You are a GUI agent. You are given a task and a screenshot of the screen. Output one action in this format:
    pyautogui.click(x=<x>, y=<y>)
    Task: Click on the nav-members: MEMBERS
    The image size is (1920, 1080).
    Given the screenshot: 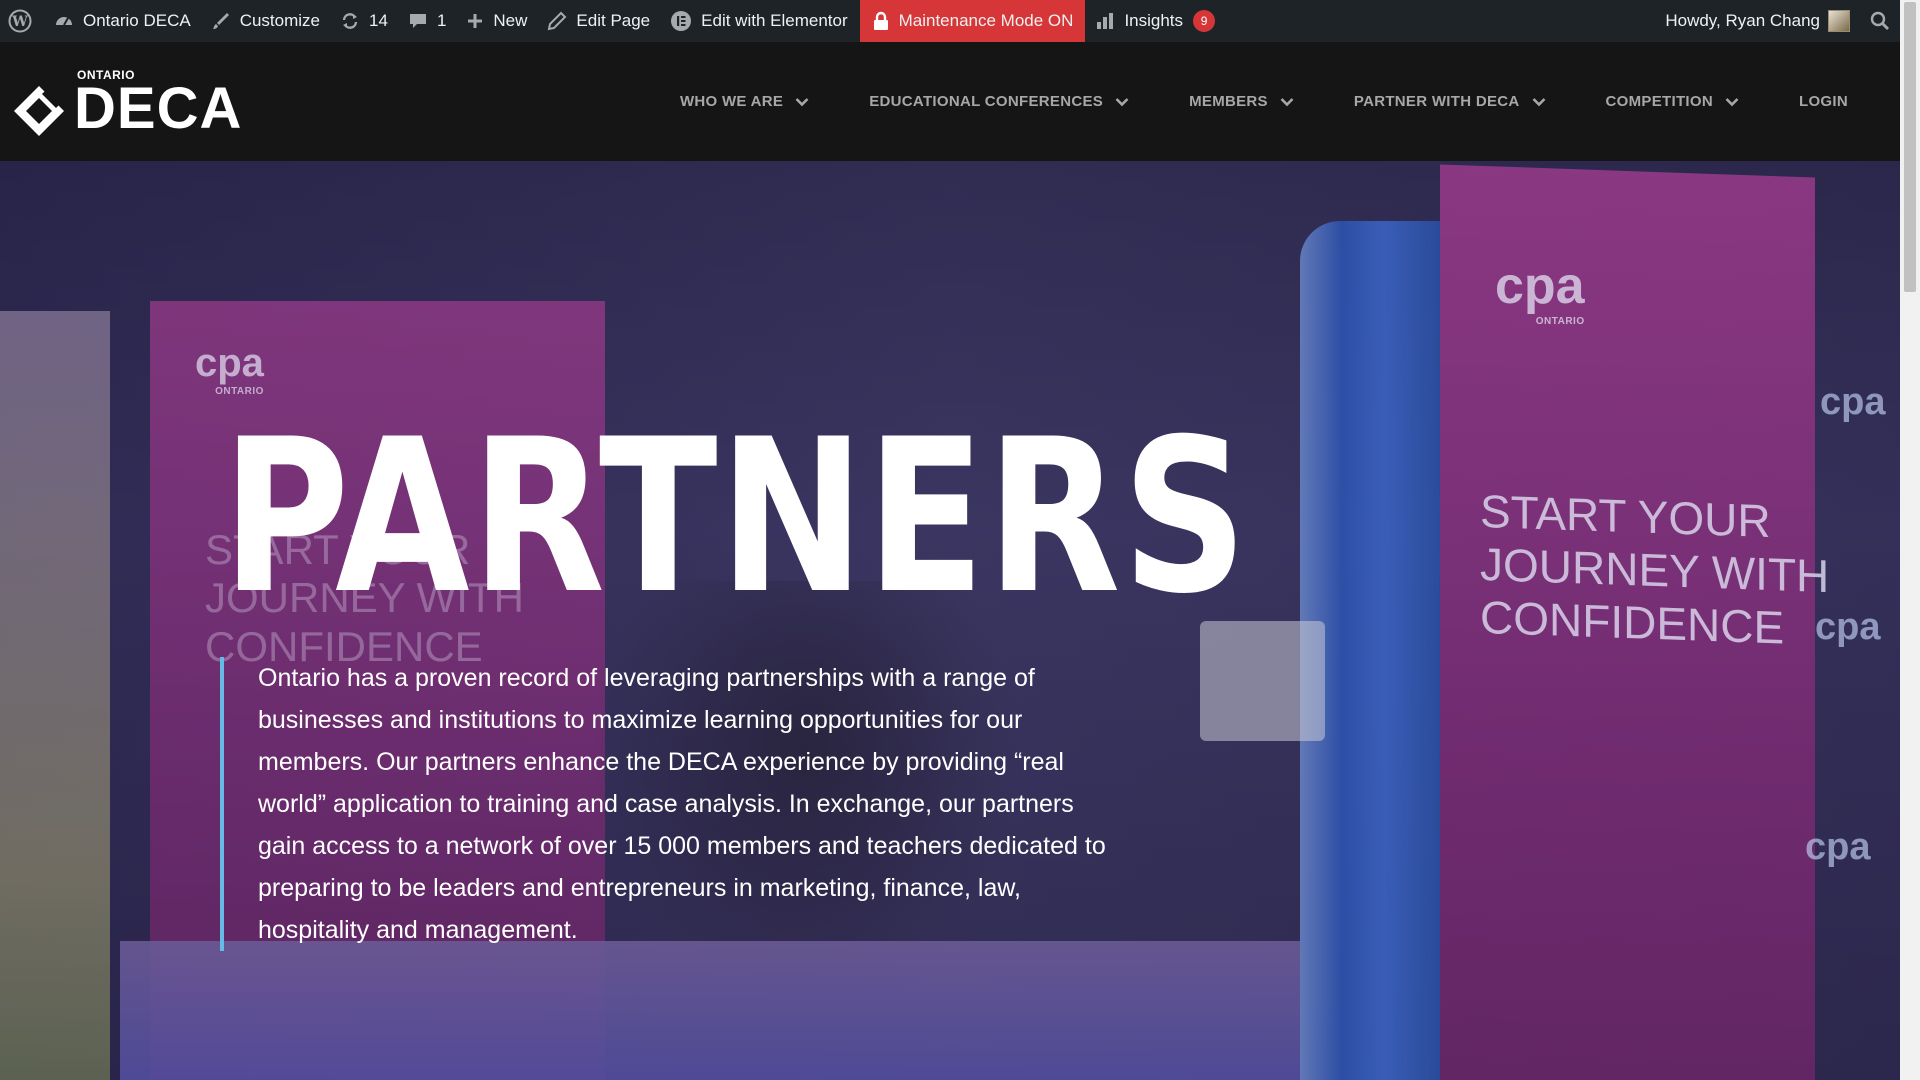 What is the action you would take?
    pyautogui.click(x=1241, y=101)
    